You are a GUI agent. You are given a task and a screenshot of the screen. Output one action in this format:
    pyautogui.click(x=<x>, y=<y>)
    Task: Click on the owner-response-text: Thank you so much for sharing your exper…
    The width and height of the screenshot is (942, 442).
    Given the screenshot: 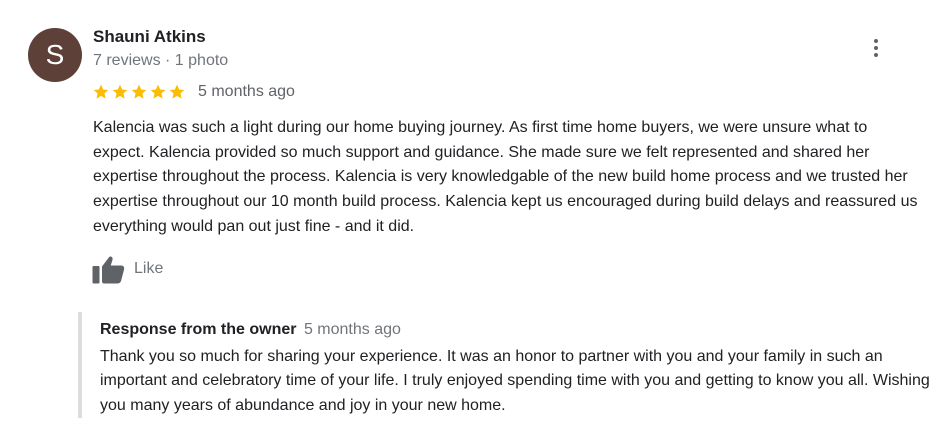 What is the action you would take?
    pyautogui.click(x=515, y=381)
    